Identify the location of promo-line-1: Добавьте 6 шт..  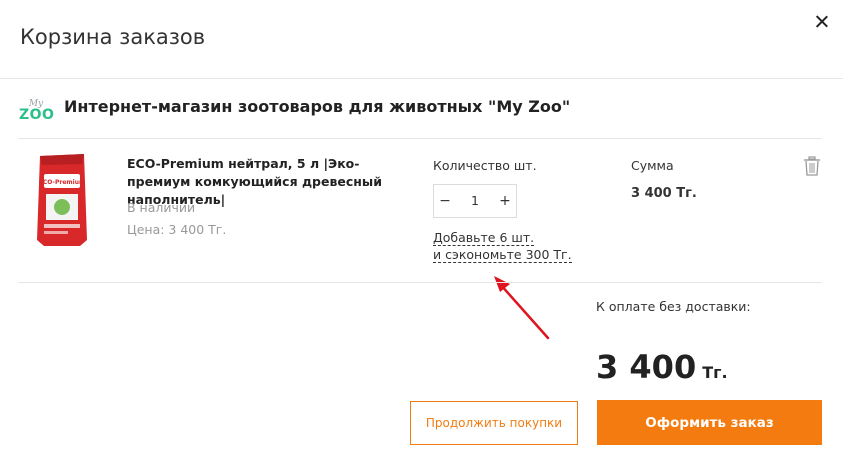
(484, 238).